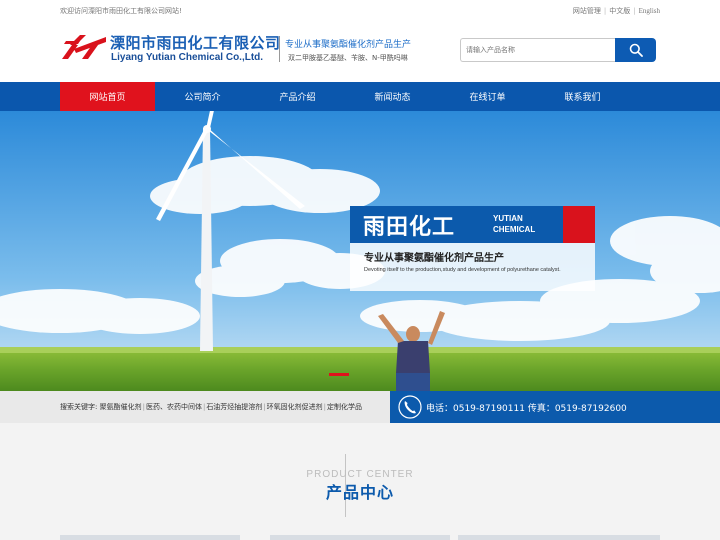  I want to click on main-nav: 网站首页 公司简介 产品介绍 新闻动态 在线订单 联系我们, so click(360, 96).